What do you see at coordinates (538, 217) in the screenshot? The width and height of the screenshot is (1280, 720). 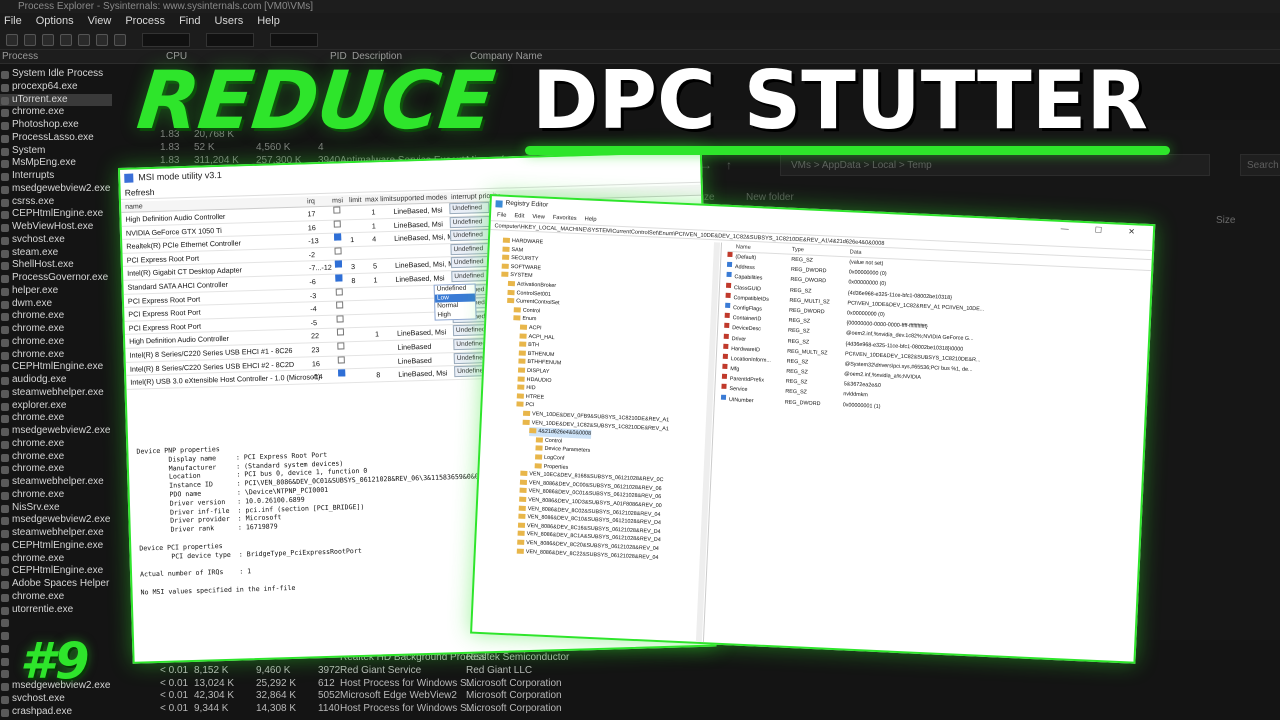 I see `reg-menu-view: View` at bounding box center [538, 217].